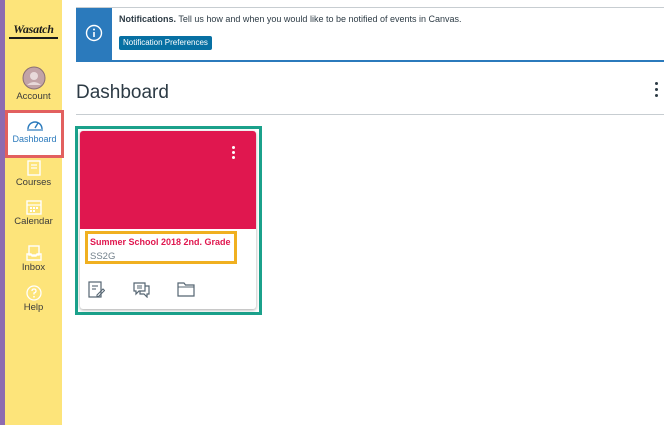 The height and width of the screenshot is (425, 664). Describe the element at coordinates (233, 153) in the screenshot. I see `card-options-kebab-icon` at that location.